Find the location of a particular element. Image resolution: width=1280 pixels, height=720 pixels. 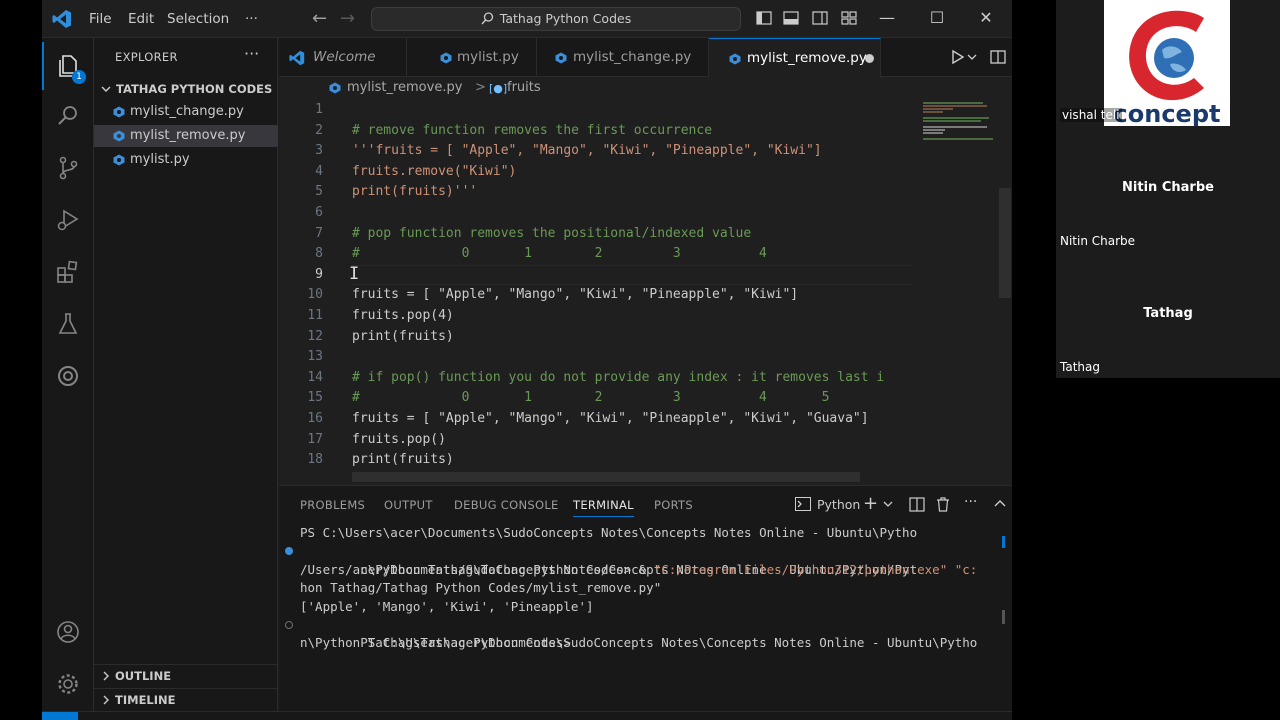

toggle-sidebar-icon is located at coordinates (764, 18).